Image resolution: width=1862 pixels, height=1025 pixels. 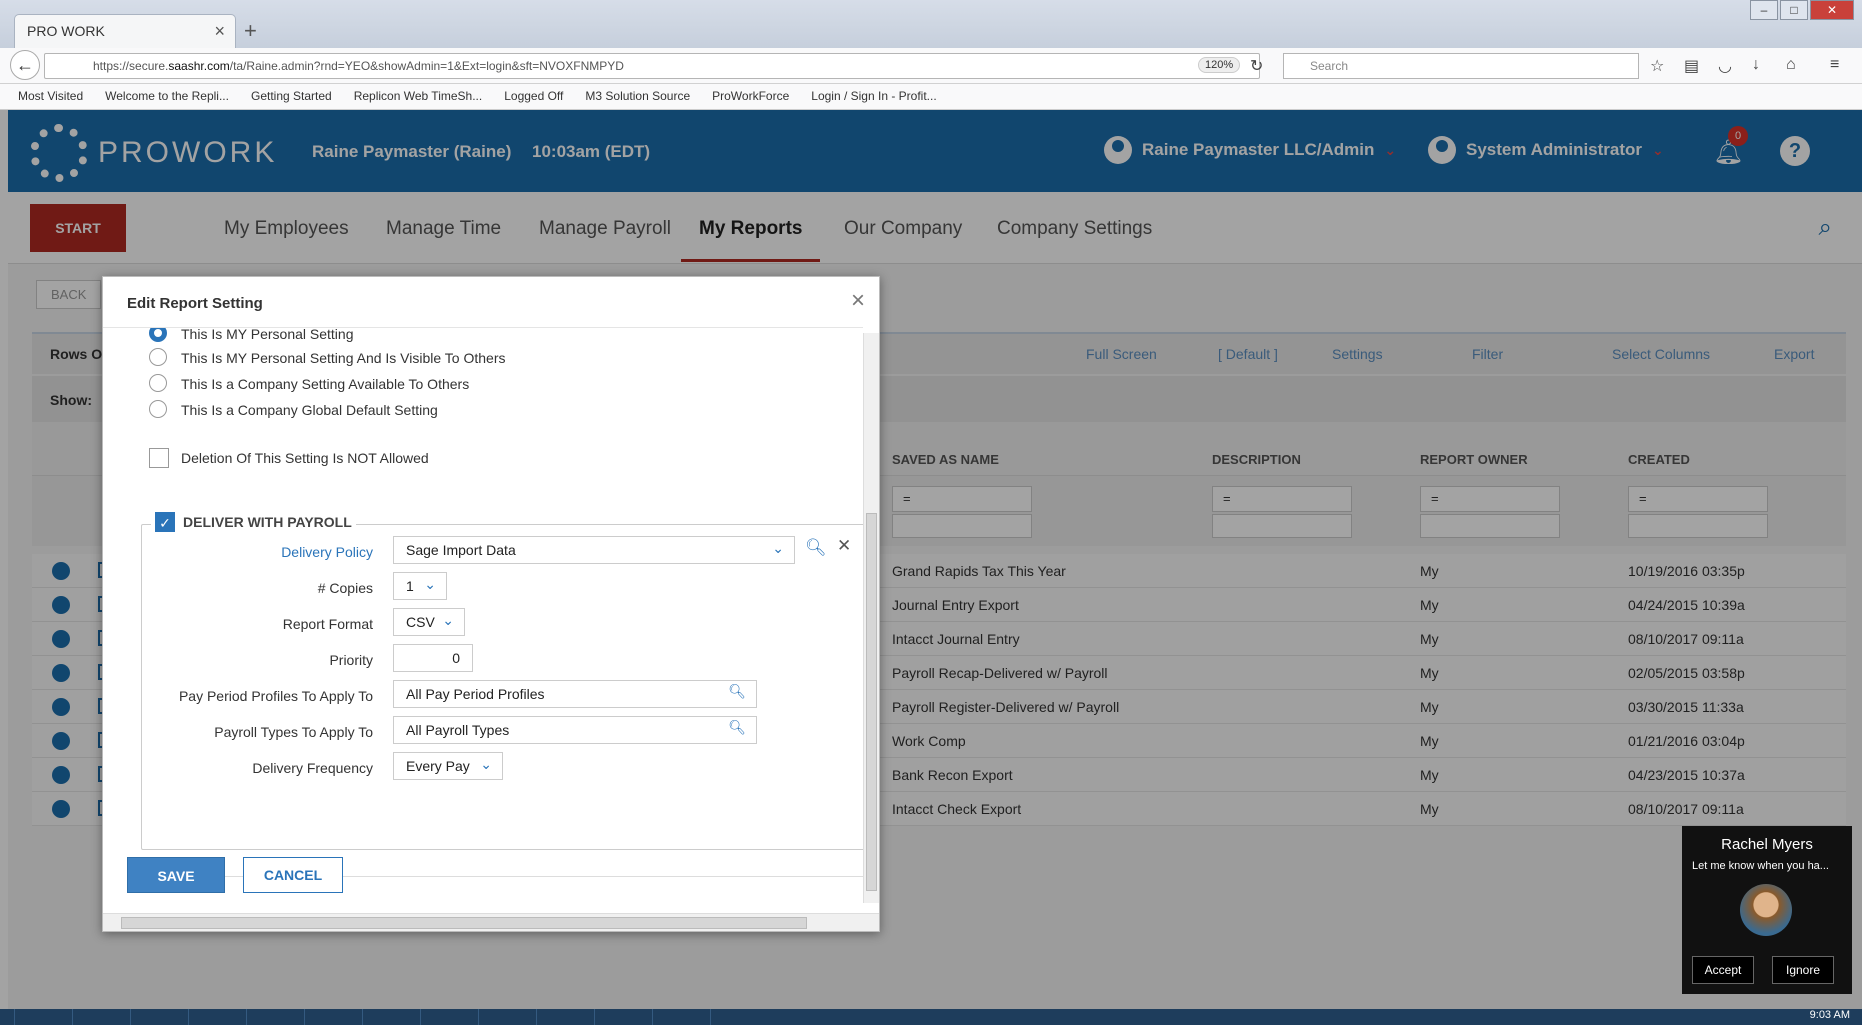 What do you see at coordinates (125, 31) in the screenshot?
I see `browser-tab: PRO WORK ×` at bounding box center [125, 31].